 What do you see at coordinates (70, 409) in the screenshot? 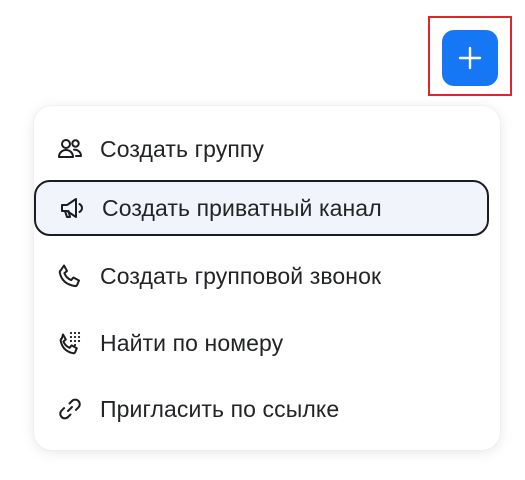
I see `link-icon` at bounding box center [70, 409].